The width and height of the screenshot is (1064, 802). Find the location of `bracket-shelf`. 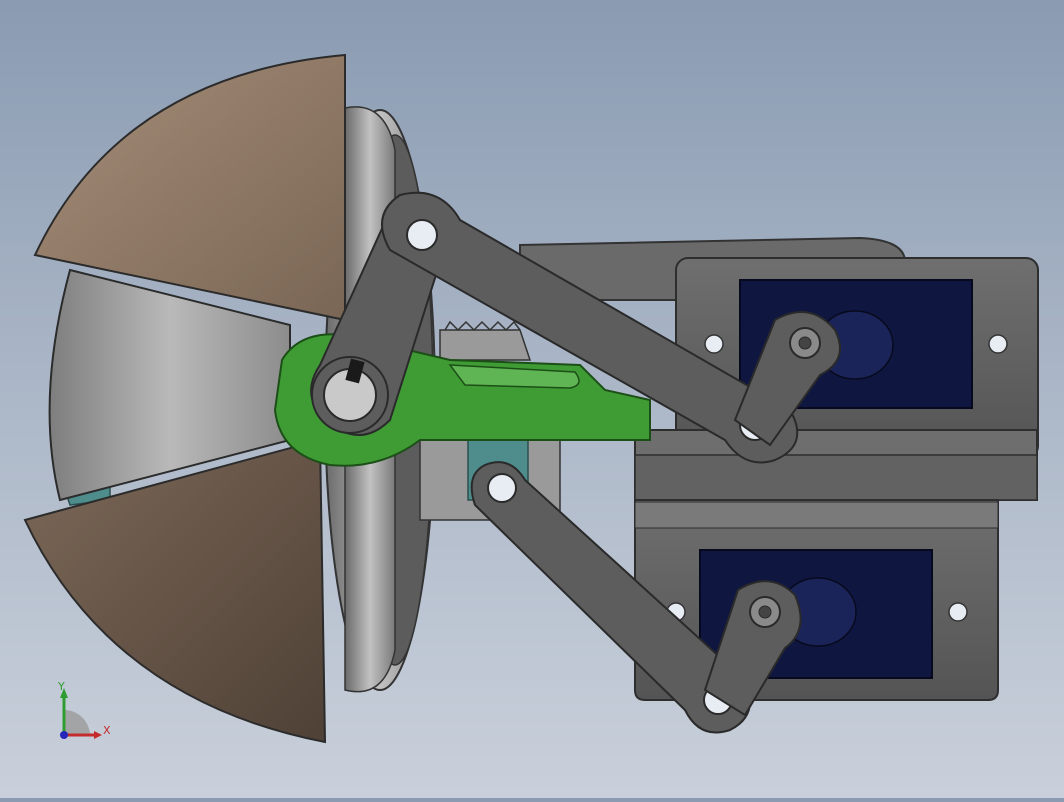

bracket-shelf is located at coordinates (836, 465).